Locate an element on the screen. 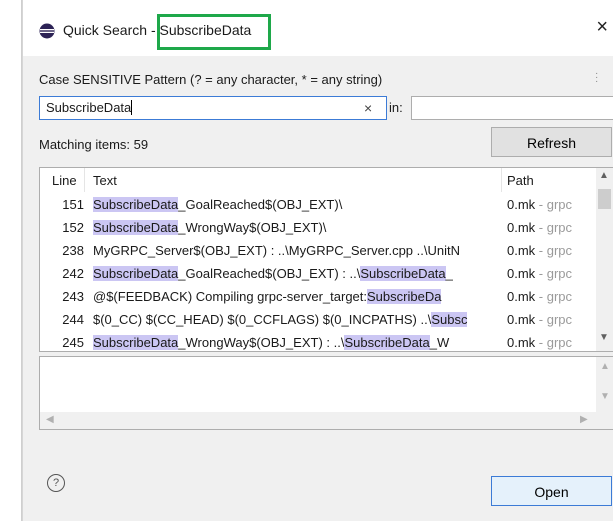  text-segment: _W is located at coordinates (439, 342).